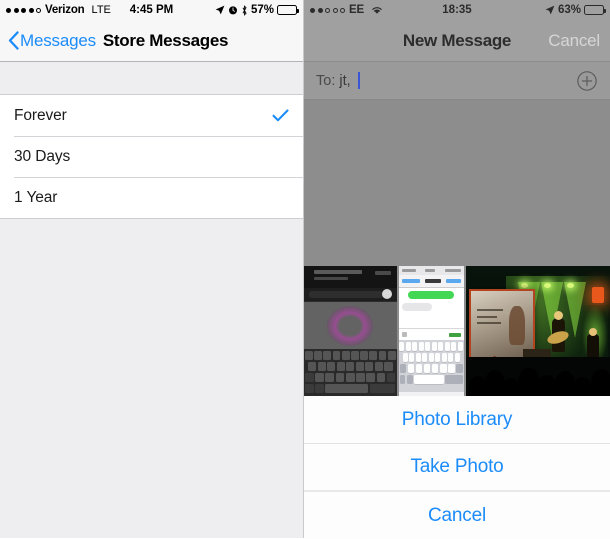 The width and height of the screenshot is (610, 539). I want to click on navigation-bar-right: New Message Cancel, so click(457, 41).